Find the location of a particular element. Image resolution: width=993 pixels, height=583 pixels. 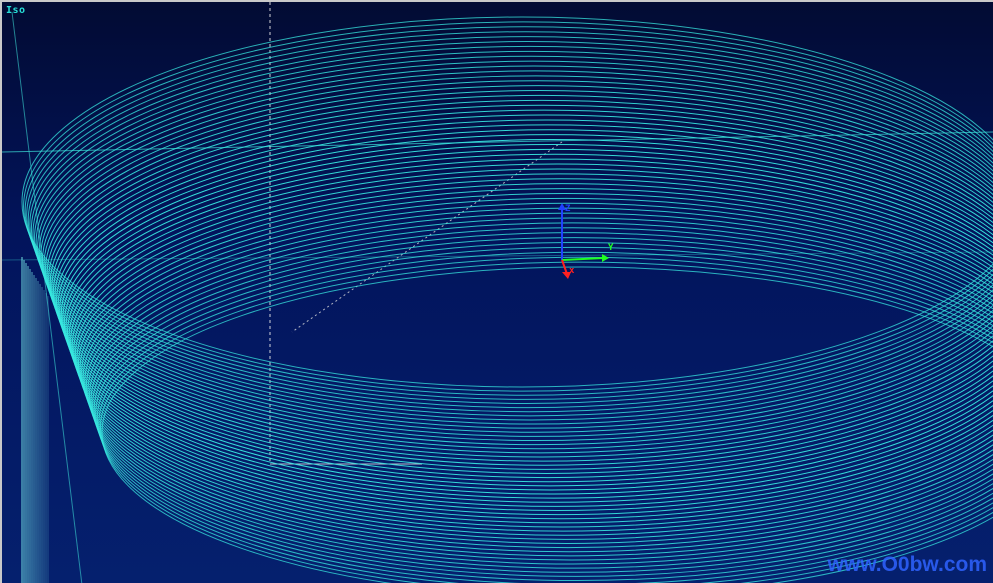

watermark-text: www.O0bw.com is located at coordinates (907, 564).